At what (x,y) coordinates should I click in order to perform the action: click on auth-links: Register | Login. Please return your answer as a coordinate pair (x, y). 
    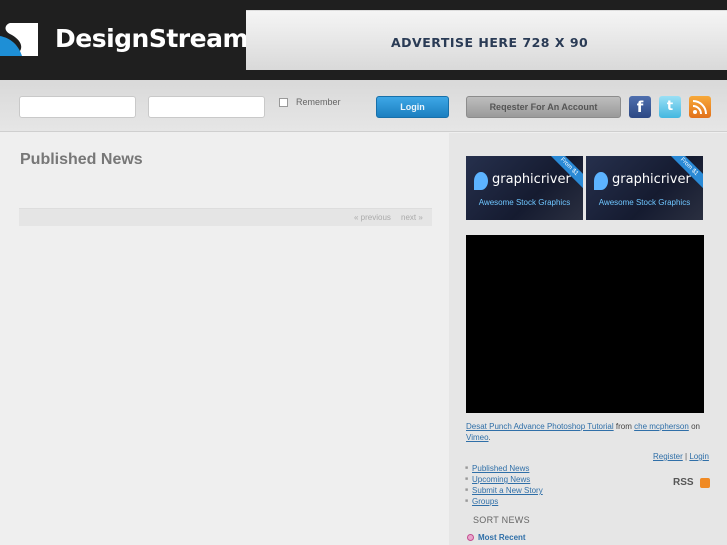
    Looking at the image, I should click on (681, 456).